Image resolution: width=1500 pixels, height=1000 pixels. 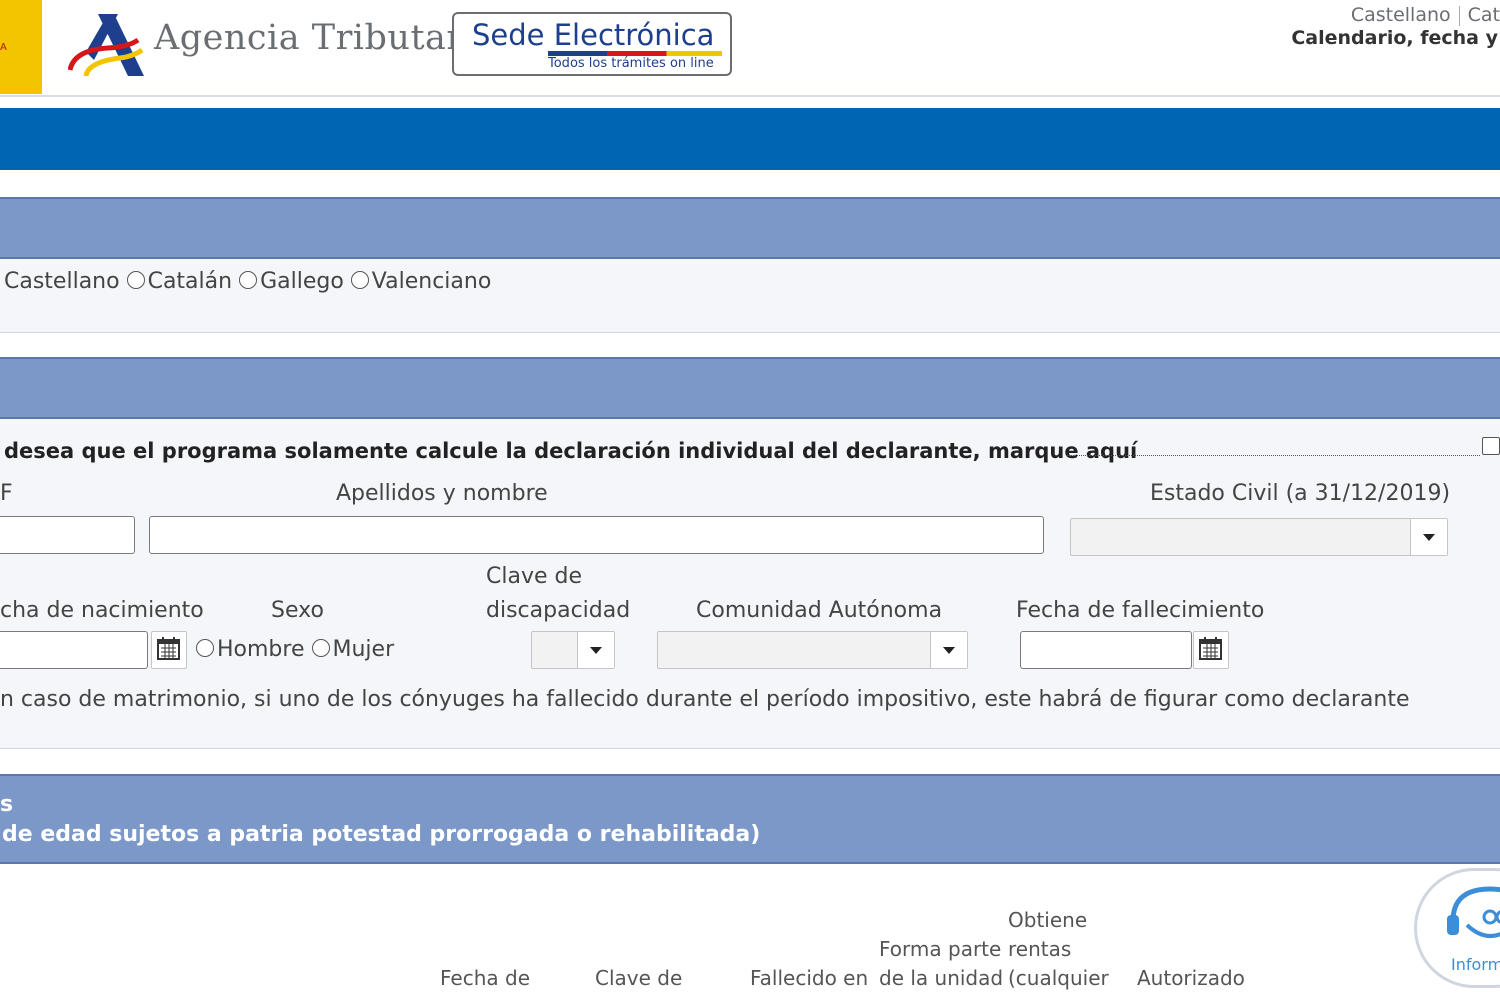 I want to click on brand-title: Agencia Tributaria, so click(x=325, y=38).